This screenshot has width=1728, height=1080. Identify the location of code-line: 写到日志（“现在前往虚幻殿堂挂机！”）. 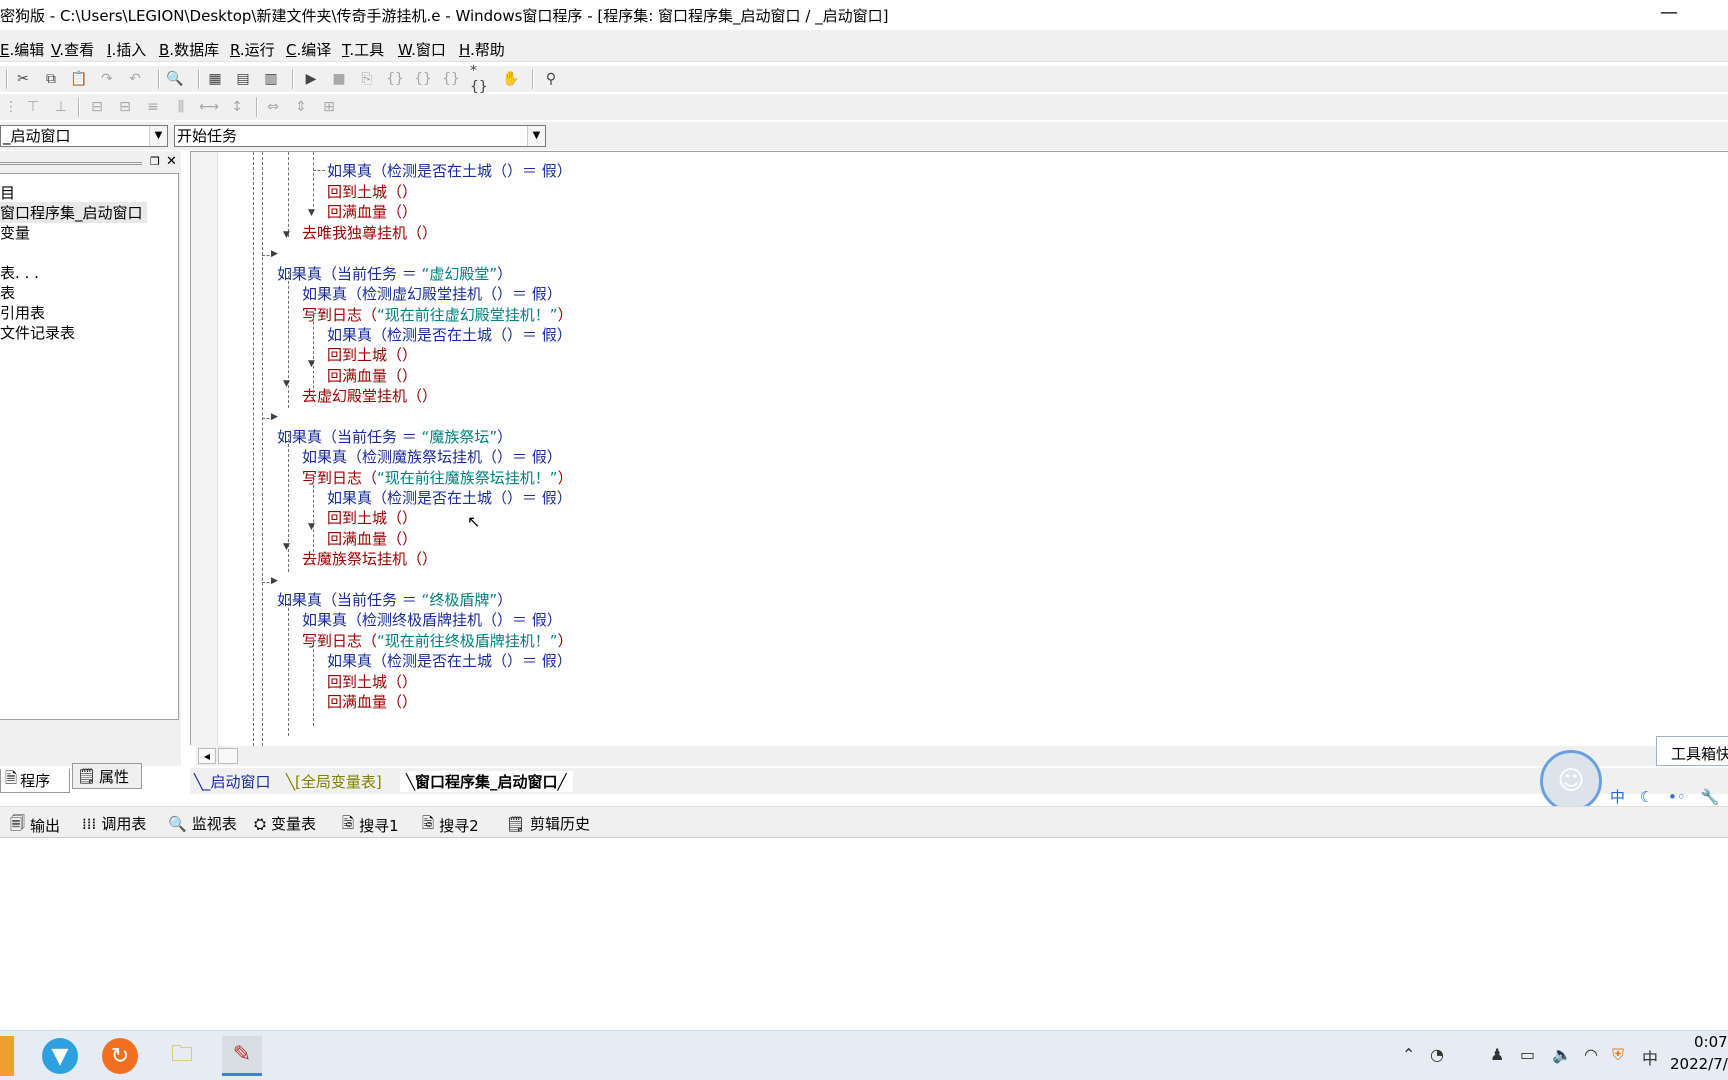
(437, 314).